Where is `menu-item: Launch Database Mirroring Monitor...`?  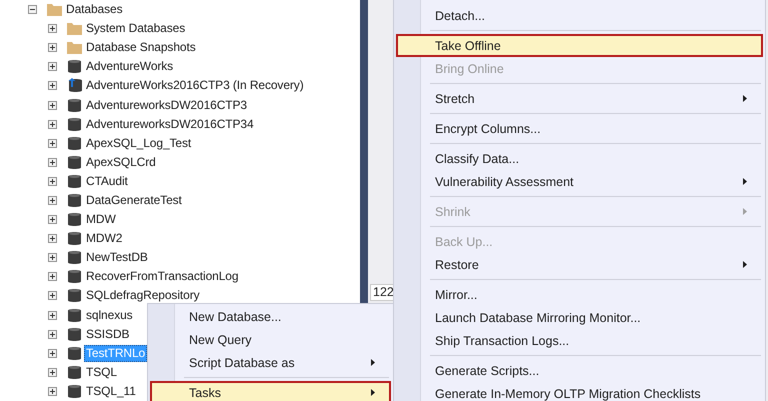
menu-item: Launch Database Mirroring Monitor... is located at coordinates (579, 317).